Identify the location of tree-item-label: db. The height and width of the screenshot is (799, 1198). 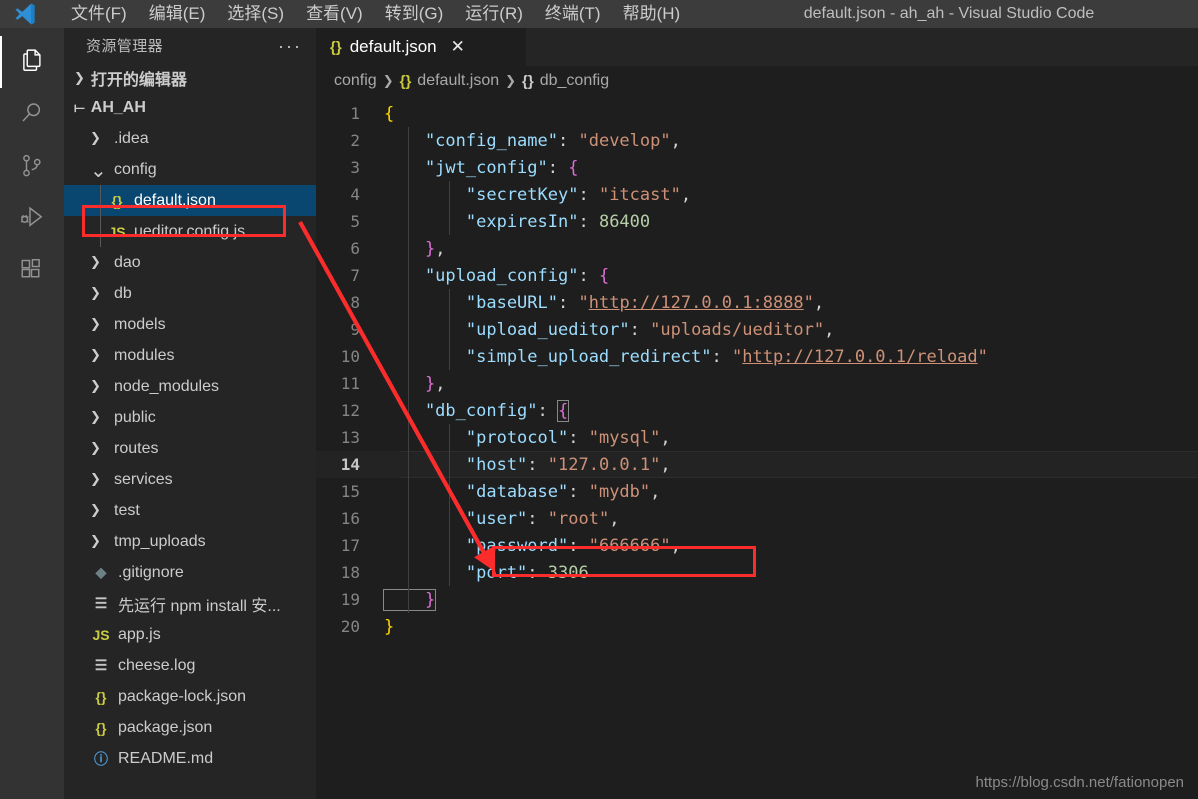
(123, 293).